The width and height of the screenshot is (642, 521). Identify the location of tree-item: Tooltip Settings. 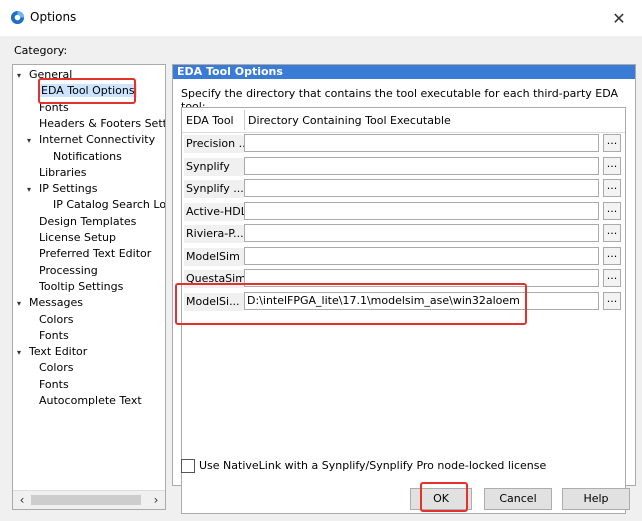
(81, 286).